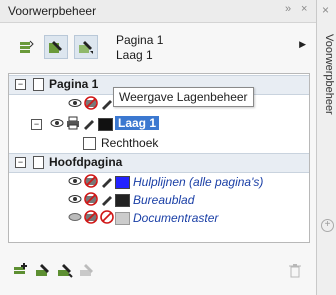 The width and height of the screenshot is (336, 295). Describe the element at coordinates (288, 9) in the screenshot. I see `collapse-icon: »` at that location.